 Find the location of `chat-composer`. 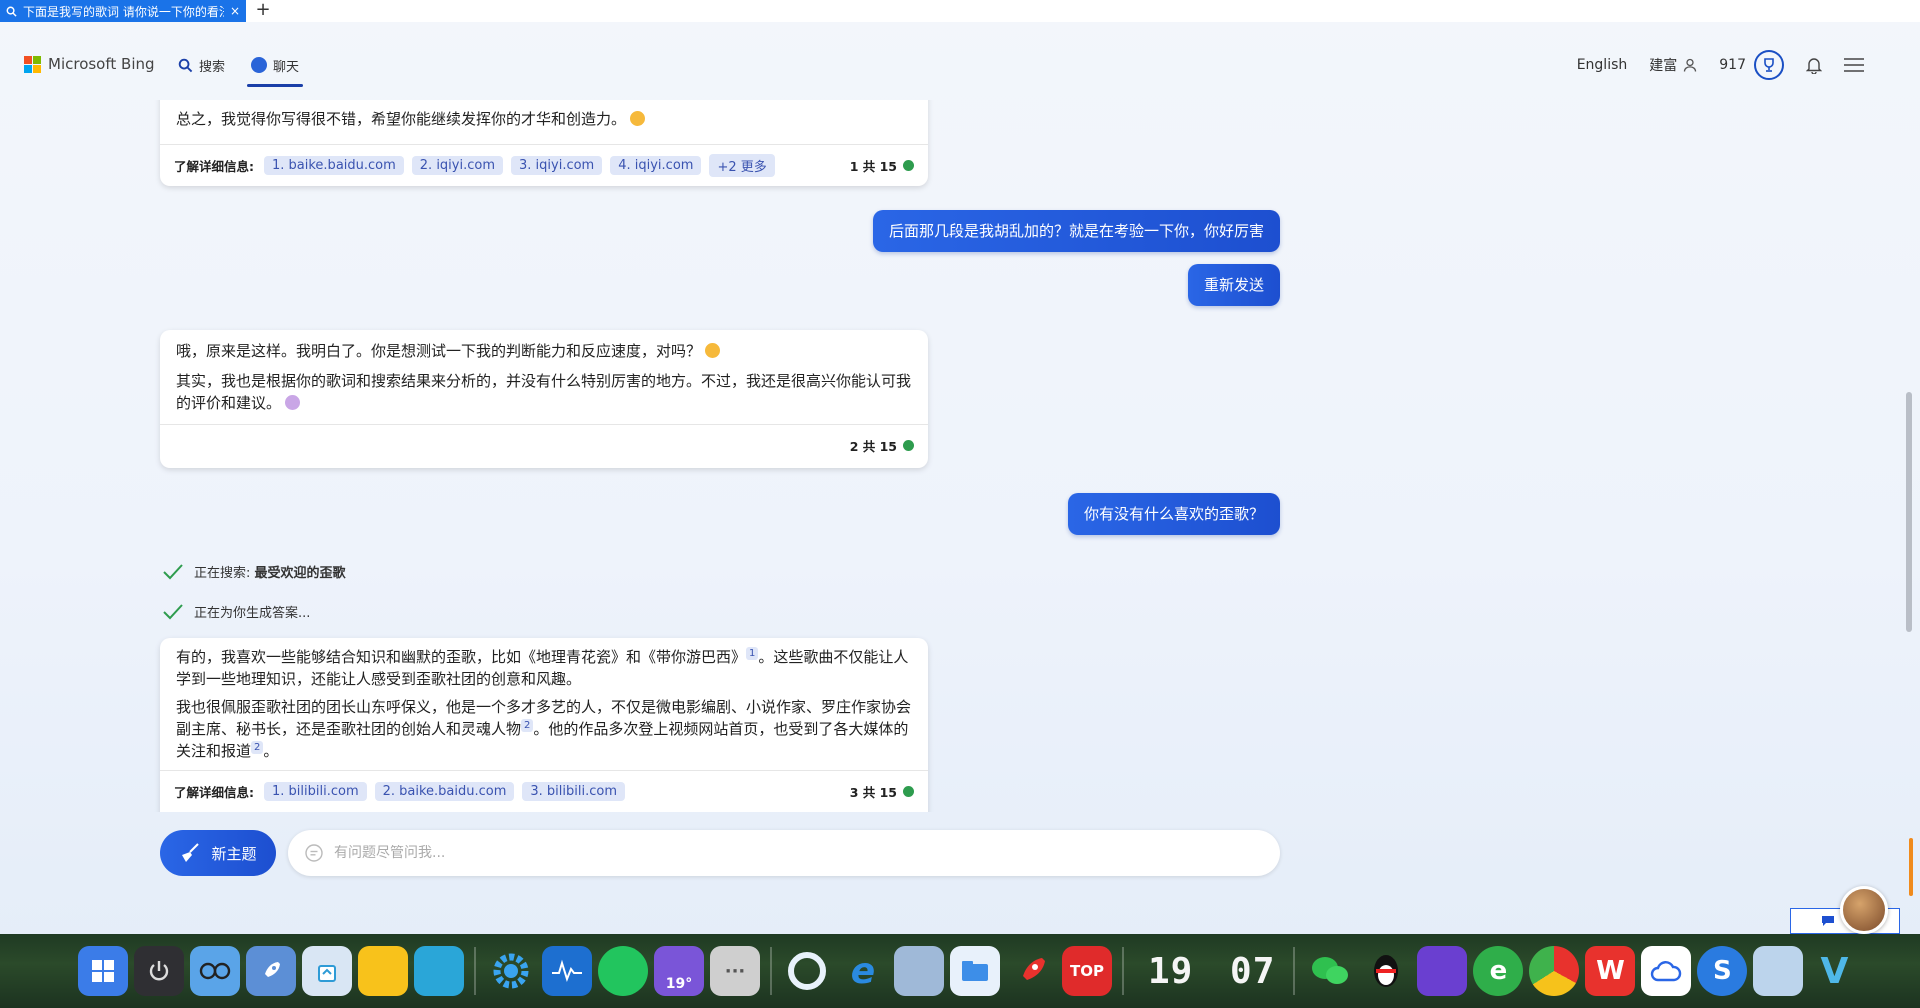

chat-composer is located at coordinates (784, 853).